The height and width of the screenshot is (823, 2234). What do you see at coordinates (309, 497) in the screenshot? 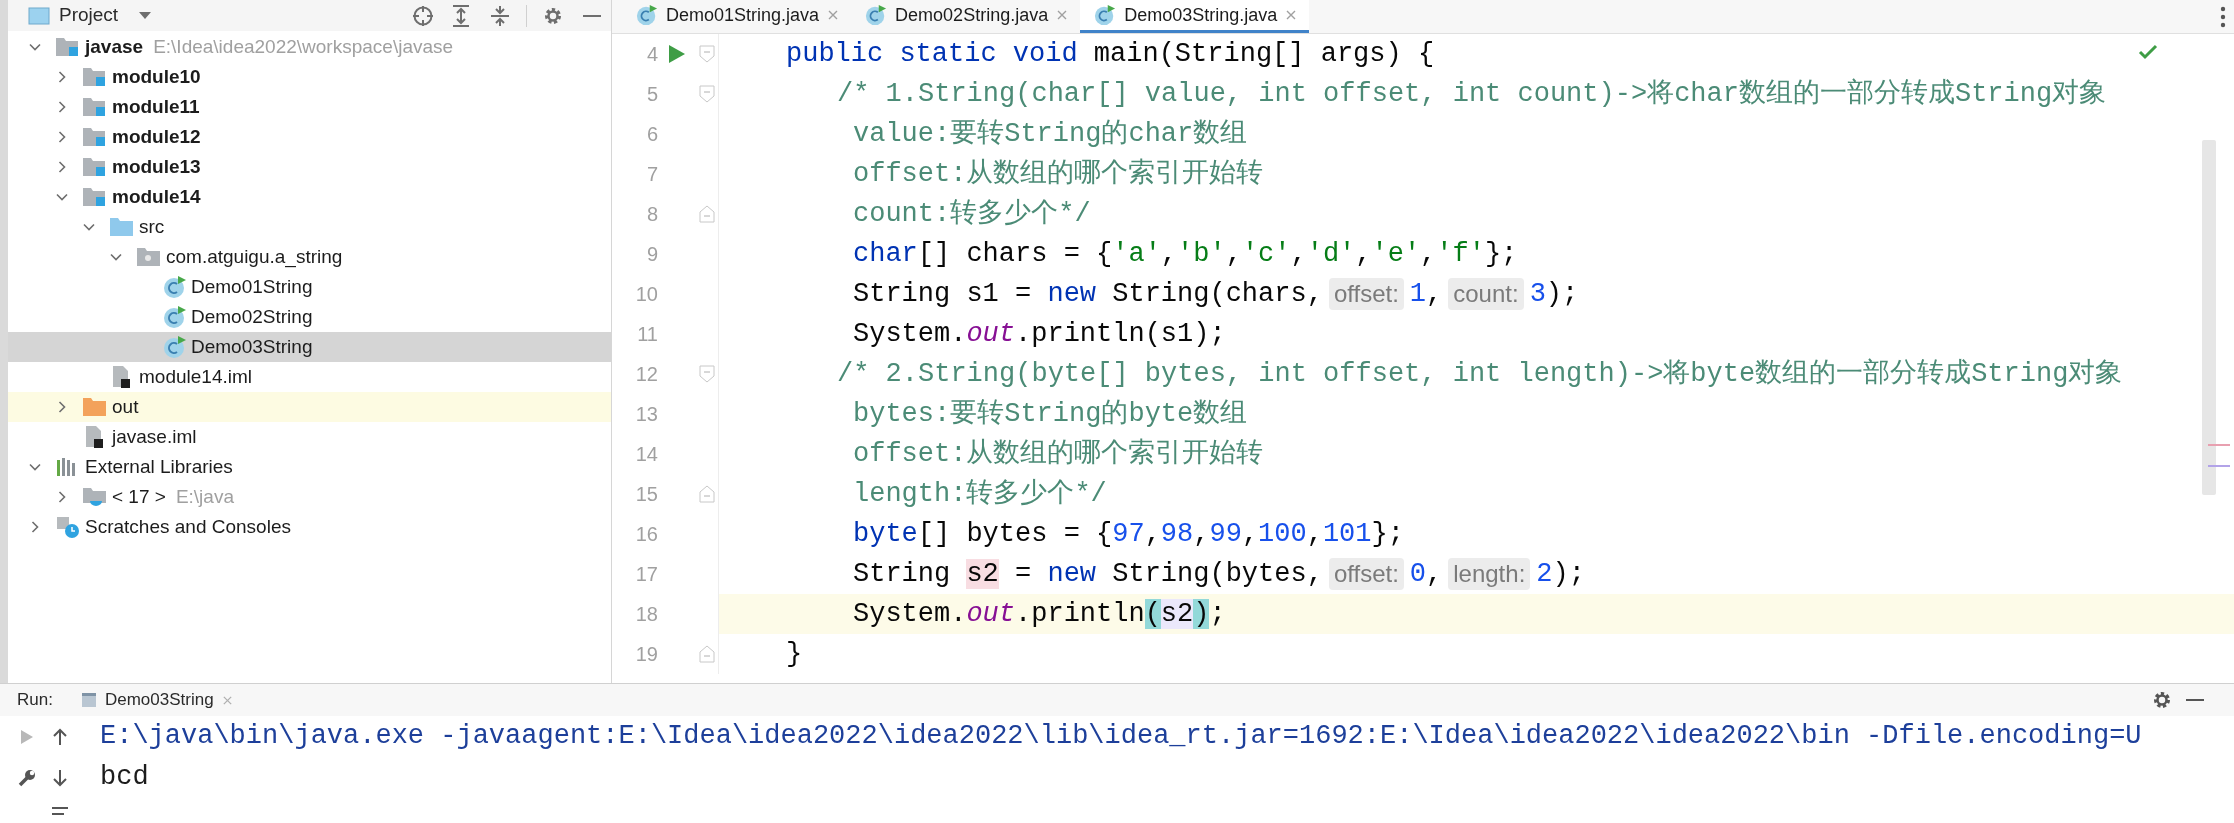
I see `tree-item: < 17 > E:\java` at bounding box center [309, 497].